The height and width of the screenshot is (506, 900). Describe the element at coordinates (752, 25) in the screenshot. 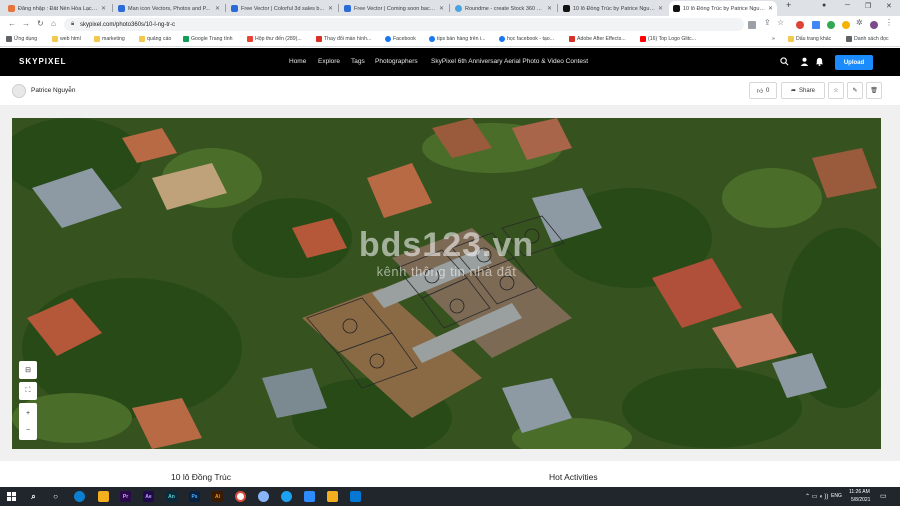

I see `screen-cast-icon` at that location.